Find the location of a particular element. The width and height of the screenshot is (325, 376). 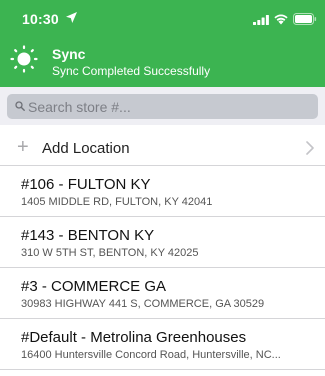

cellular-signal-icon is located at coordinates (261, 20).